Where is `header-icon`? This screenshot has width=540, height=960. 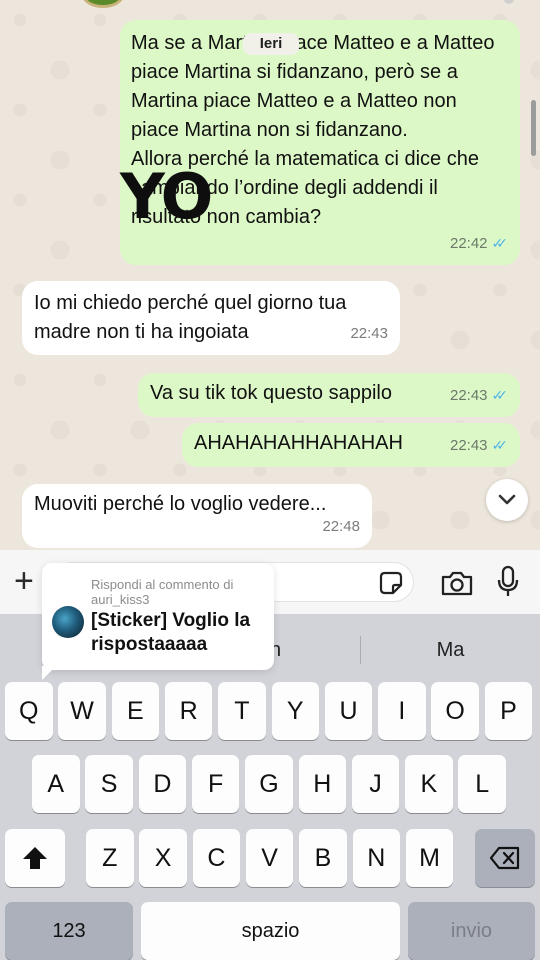 header-icon is located at coordinates (509, 2).